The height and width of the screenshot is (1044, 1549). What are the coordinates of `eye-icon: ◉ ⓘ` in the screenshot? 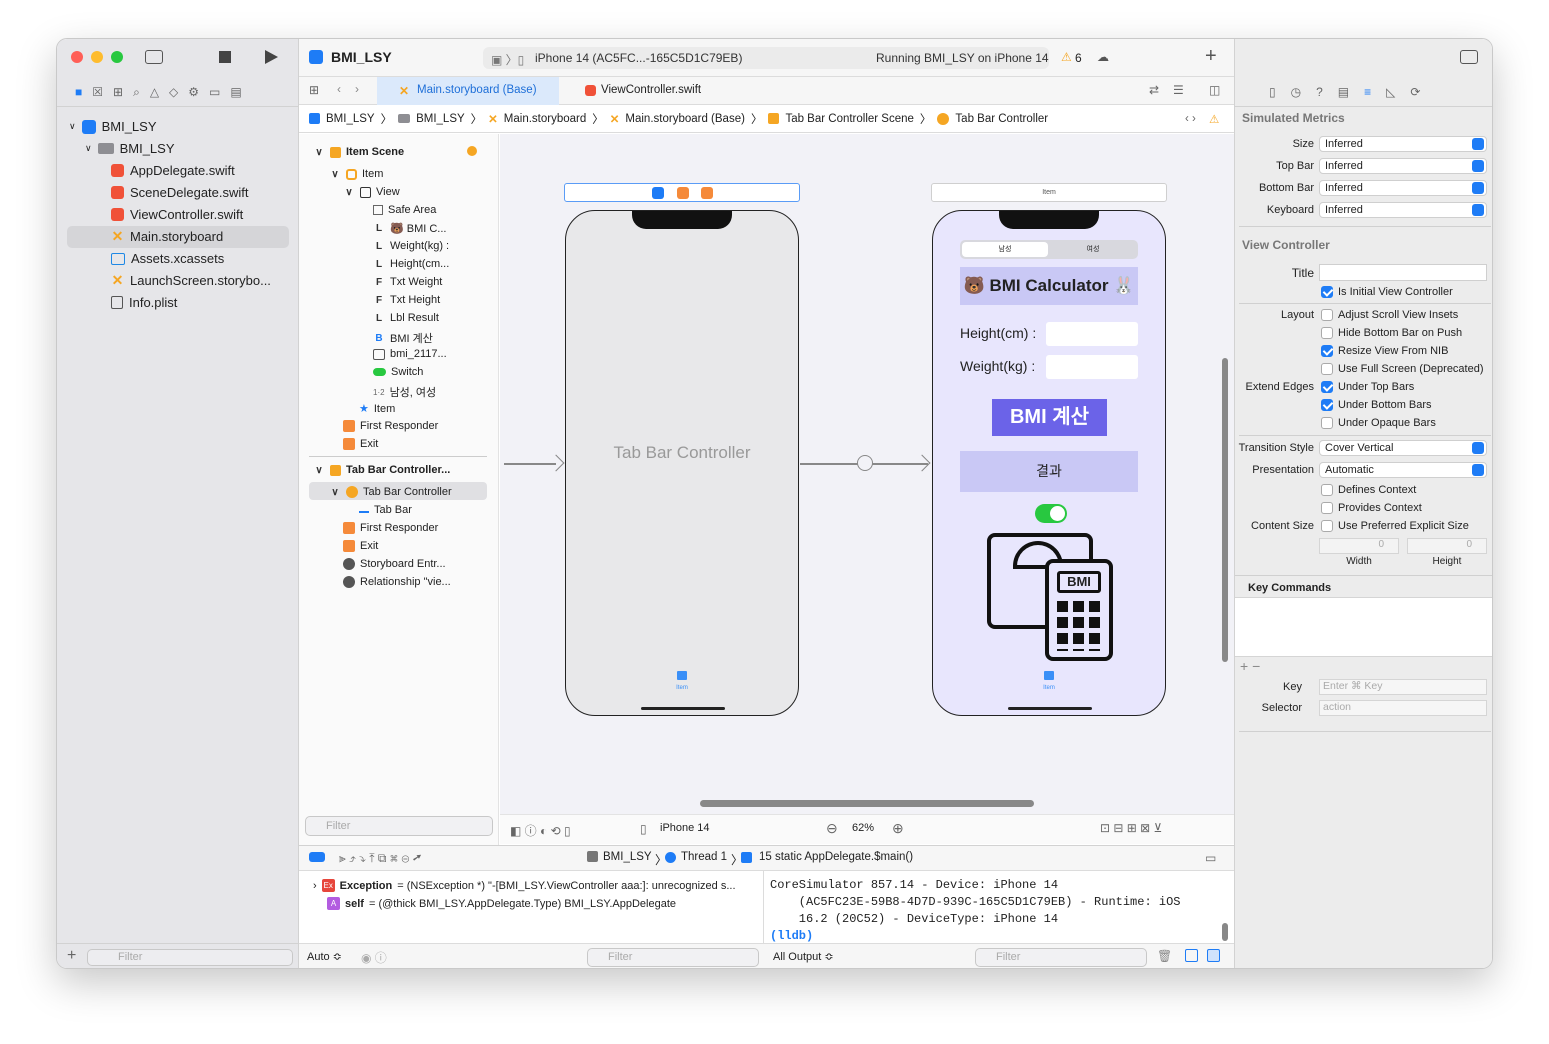 It's located at (374, 957).